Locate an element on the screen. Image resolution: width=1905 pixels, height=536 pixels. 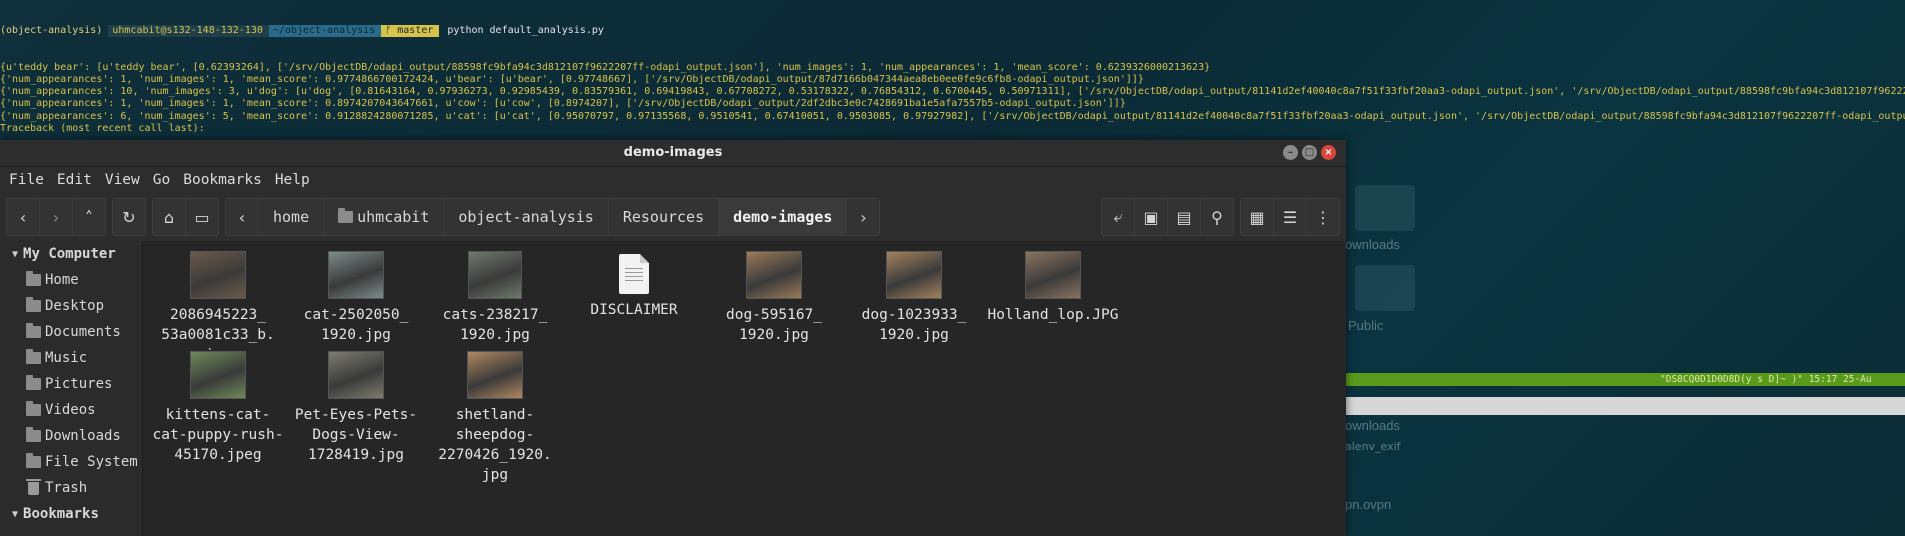
input-bar is located at coordinates (1625, 406).